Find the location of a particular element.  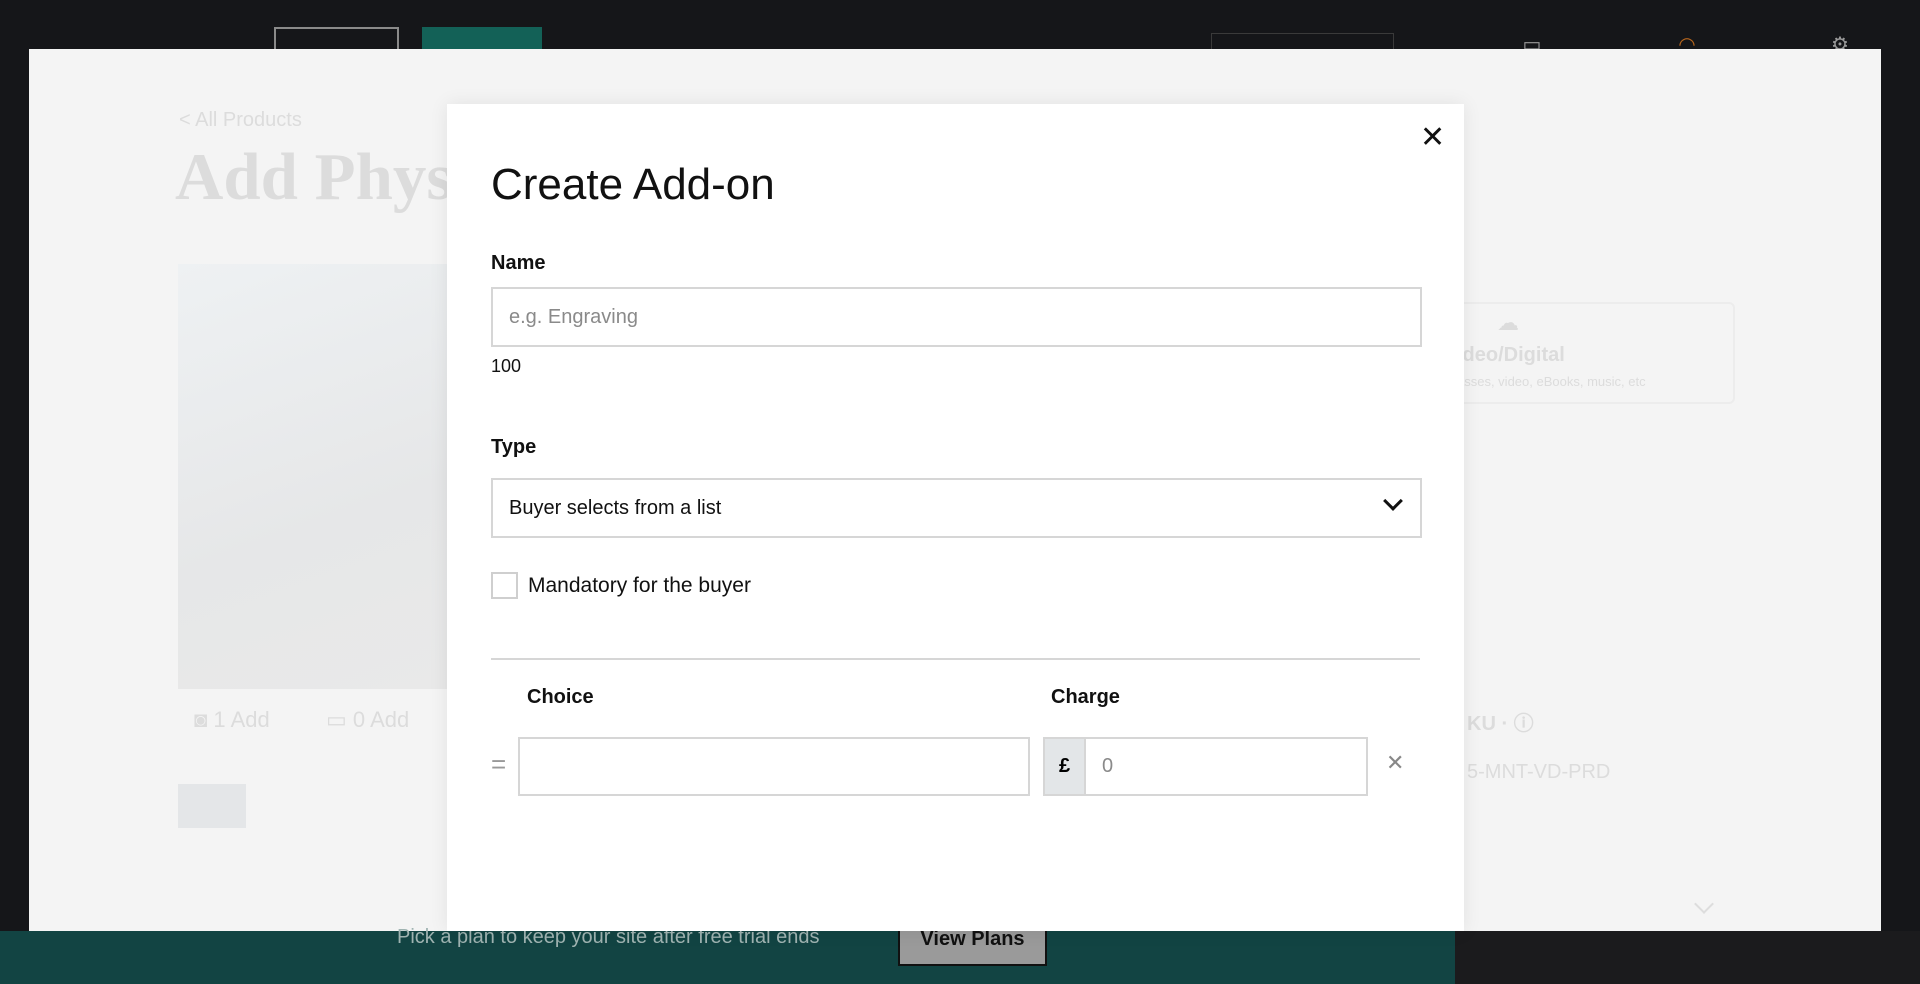

modal-title: Create Add-on is located at coordinates (633, 184).